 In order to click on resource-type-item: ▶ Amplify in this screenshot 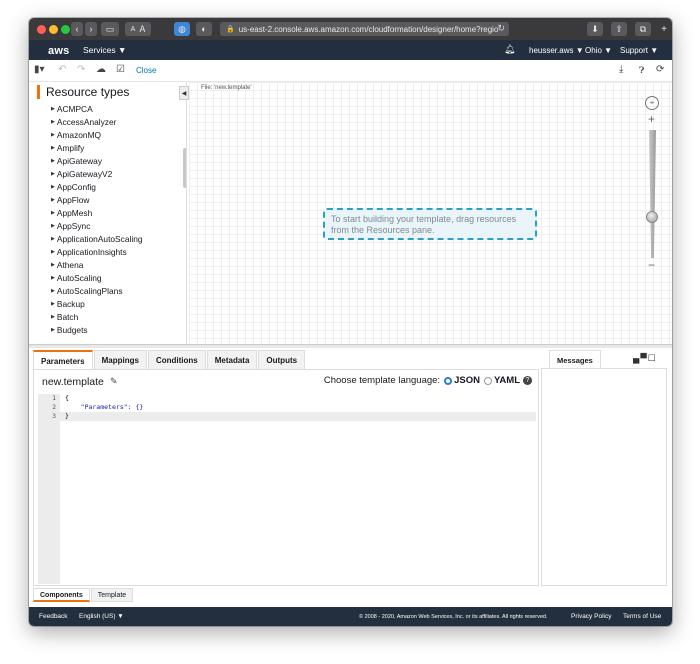, I will do `click(97, 148)`.